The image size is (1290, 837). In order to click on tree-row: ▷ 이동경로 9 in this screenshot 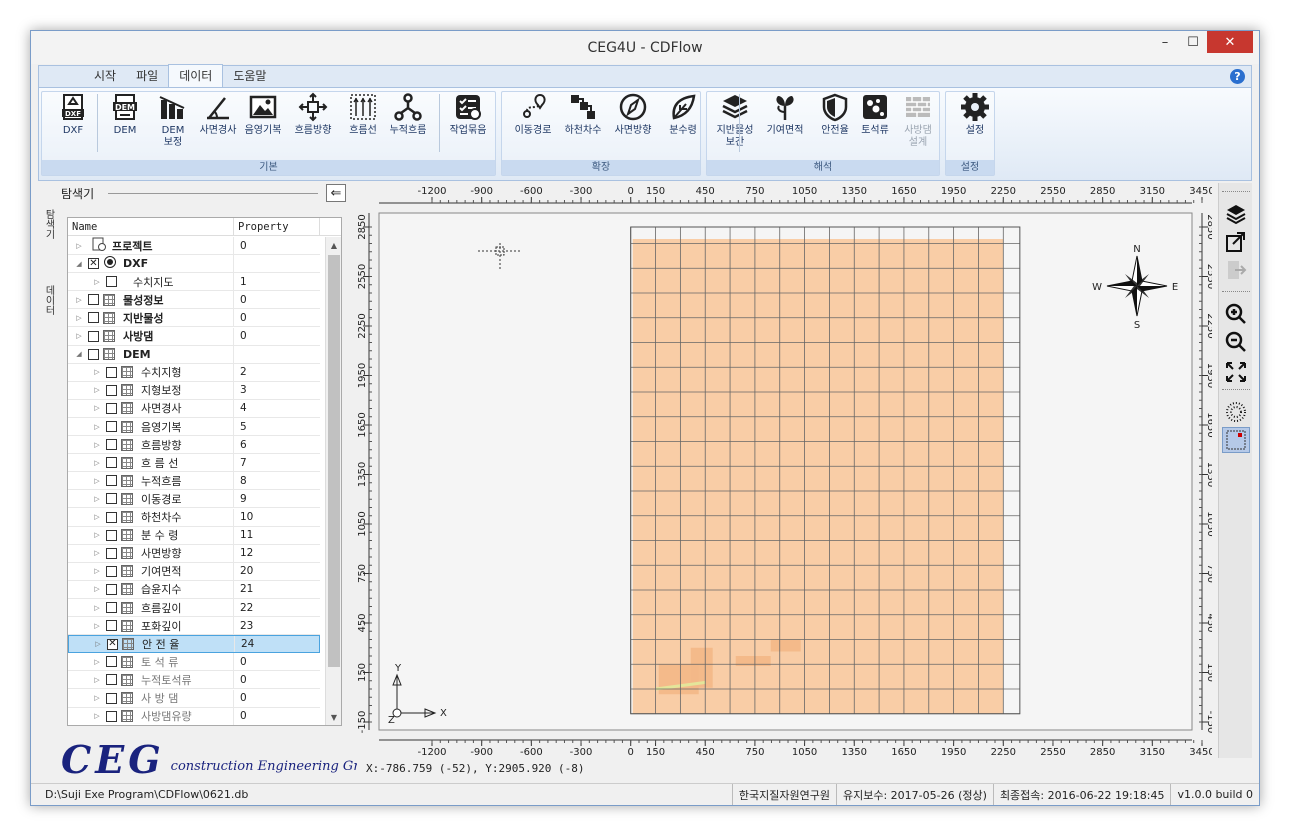, I will do `click(194, 499)`.